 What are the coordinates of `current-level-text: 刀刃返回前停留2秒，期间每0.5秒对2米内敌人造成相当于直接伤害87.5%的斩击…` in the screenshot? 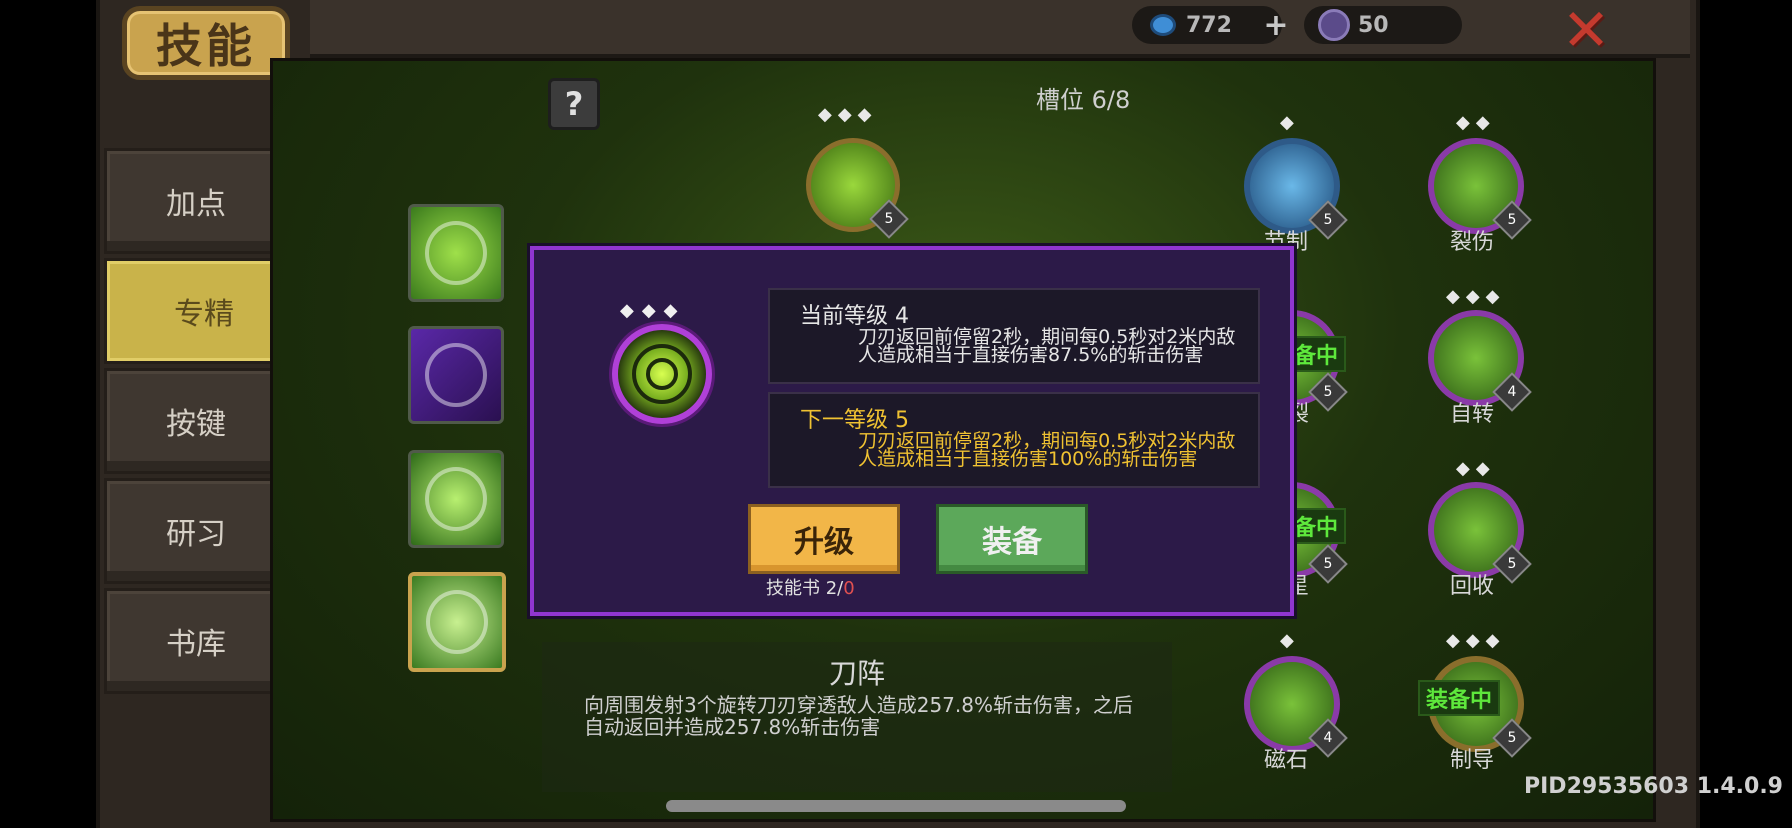 It's located at (1047, 346).